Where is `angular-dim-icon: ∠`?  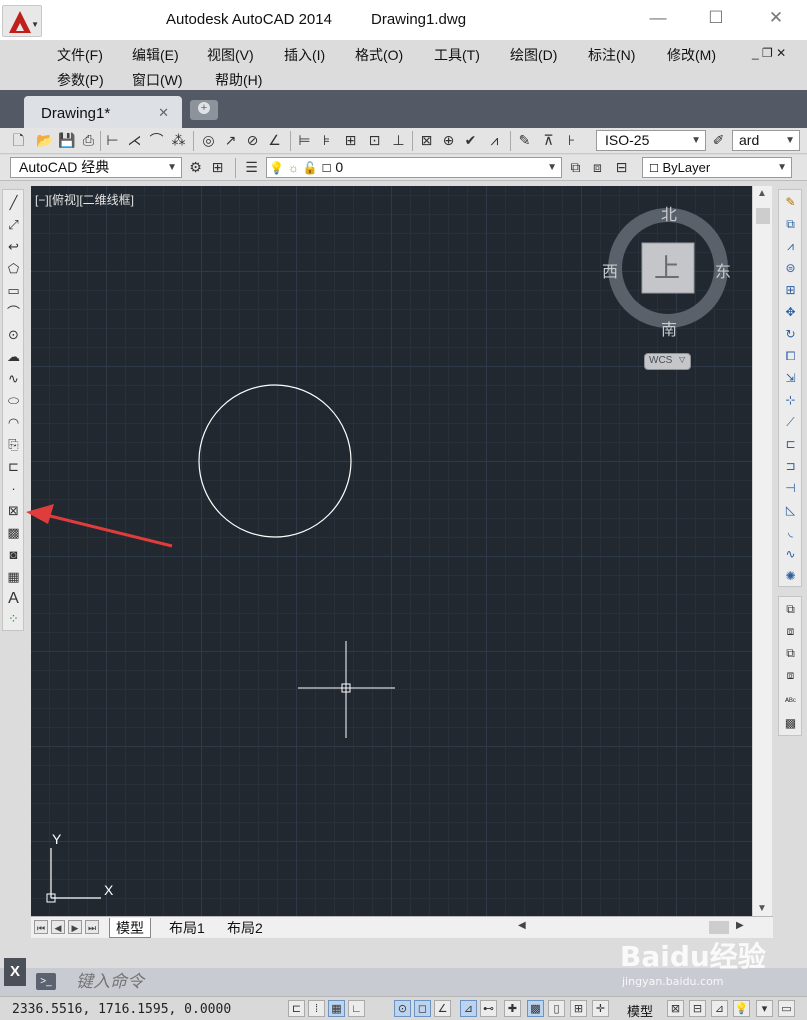 angular-dim-icon: ∠ is located at coordinates (274, 140).